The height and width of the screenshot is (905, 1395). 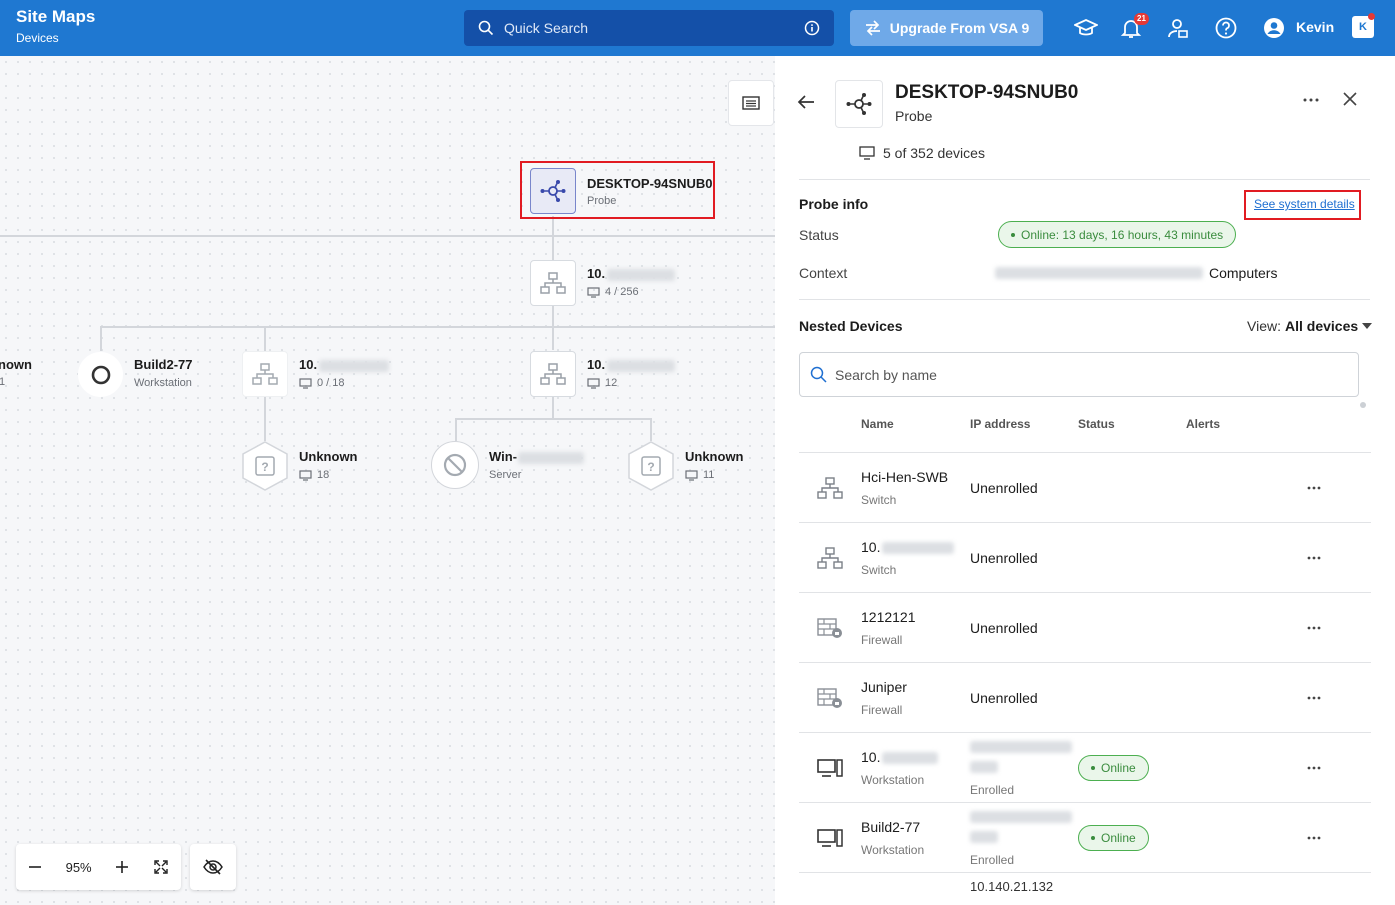 I want to click on row-type: Firewall, so click(x=882, y=640).